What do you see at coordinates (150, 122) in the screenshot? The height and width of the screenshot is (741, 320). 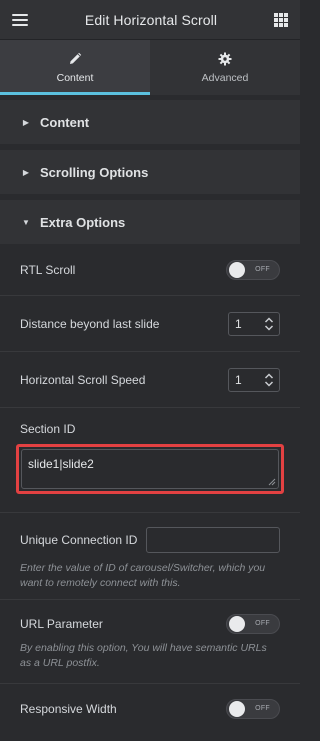 I see `section-content: ▶ Content` at bounding box center [150, 122].